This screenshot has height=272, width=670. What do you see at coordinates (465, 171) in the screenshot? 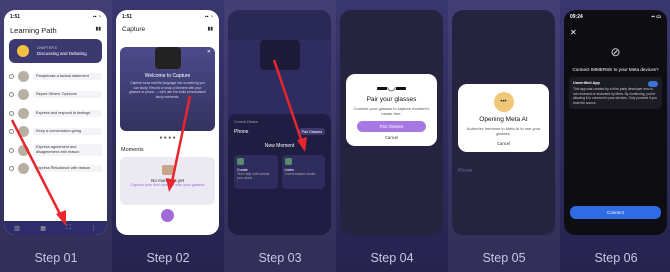
I see `background-device-label: Phone` at bounding box center [465, 171].